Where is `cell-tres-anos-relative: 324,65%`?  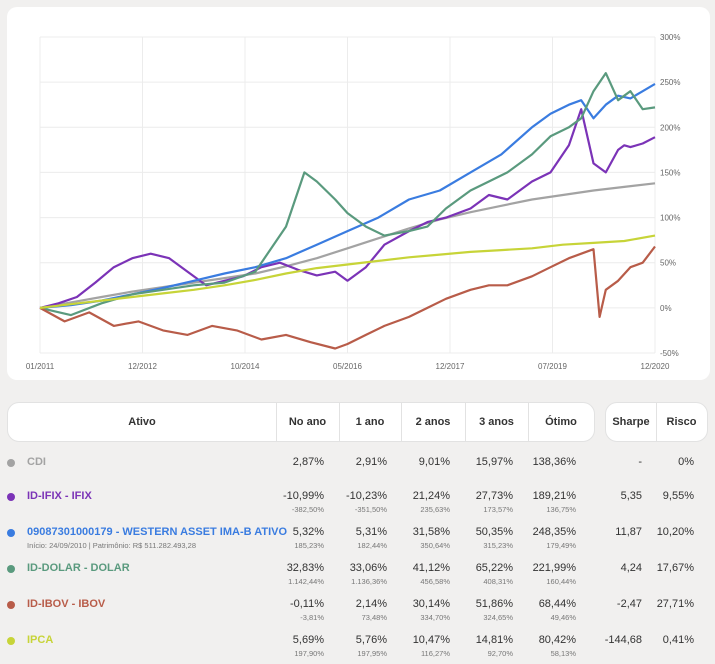
cell-tres-anos-relative: 324,65% is located at coordinates (498, 617).